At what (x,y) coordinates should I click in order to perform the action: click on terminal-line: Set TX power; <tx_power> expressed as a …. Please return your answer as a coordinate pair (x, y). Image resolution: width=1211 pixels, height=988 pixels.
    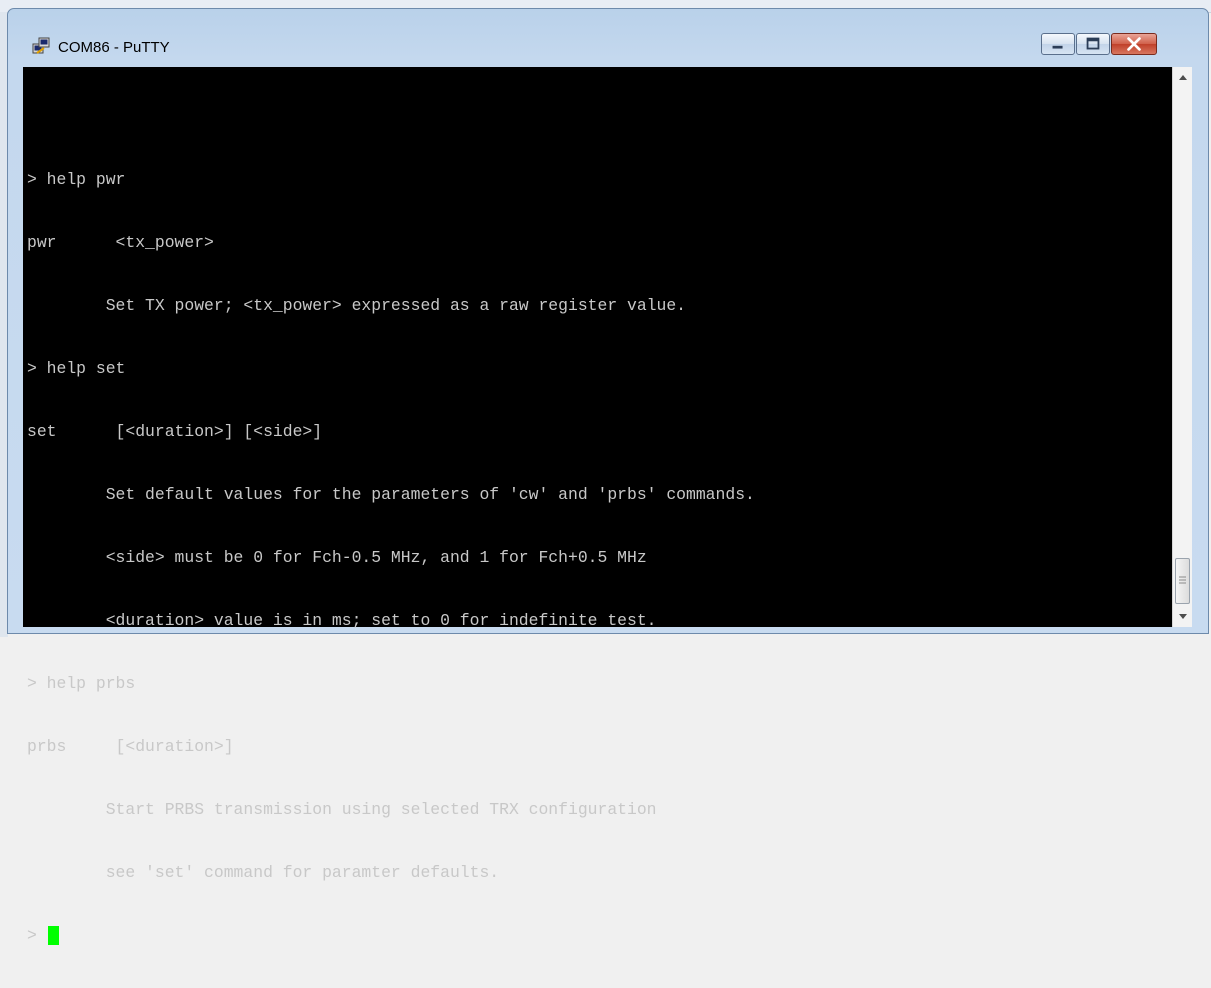
    Looking at the image, I should click on (357, 305).